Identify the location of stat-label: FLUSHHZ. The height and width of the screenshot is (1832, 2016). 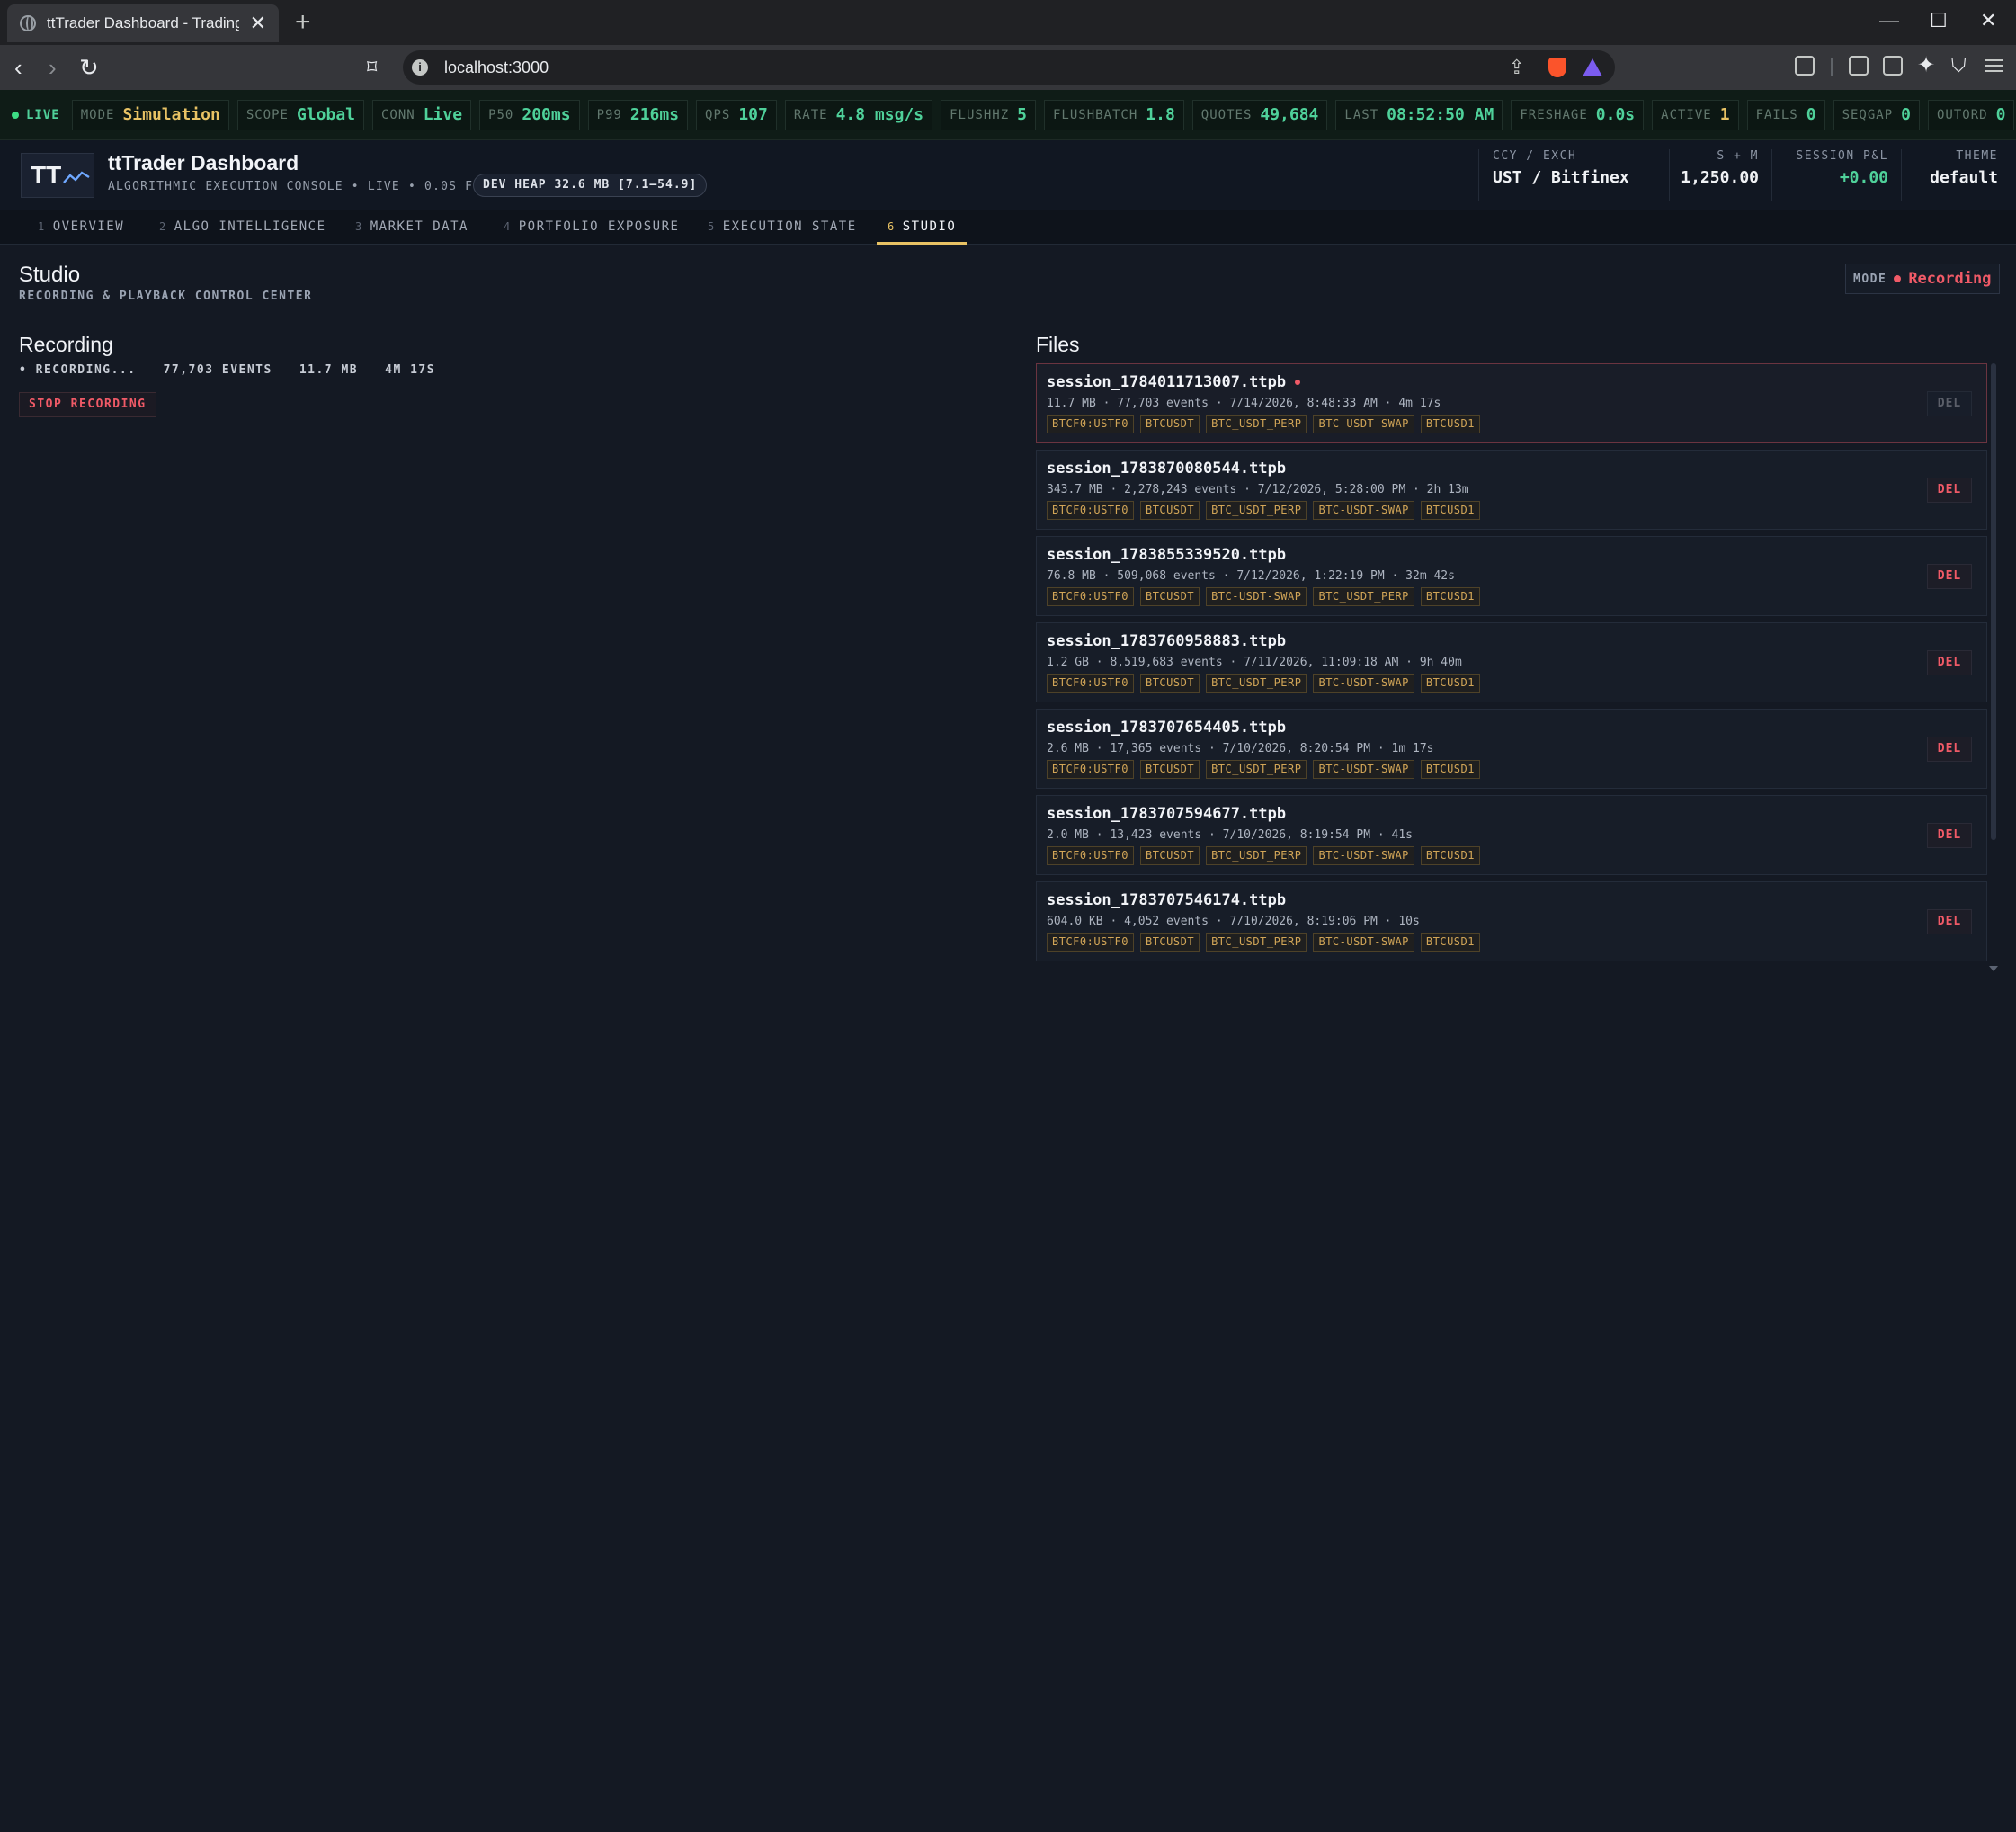
(980, 115).